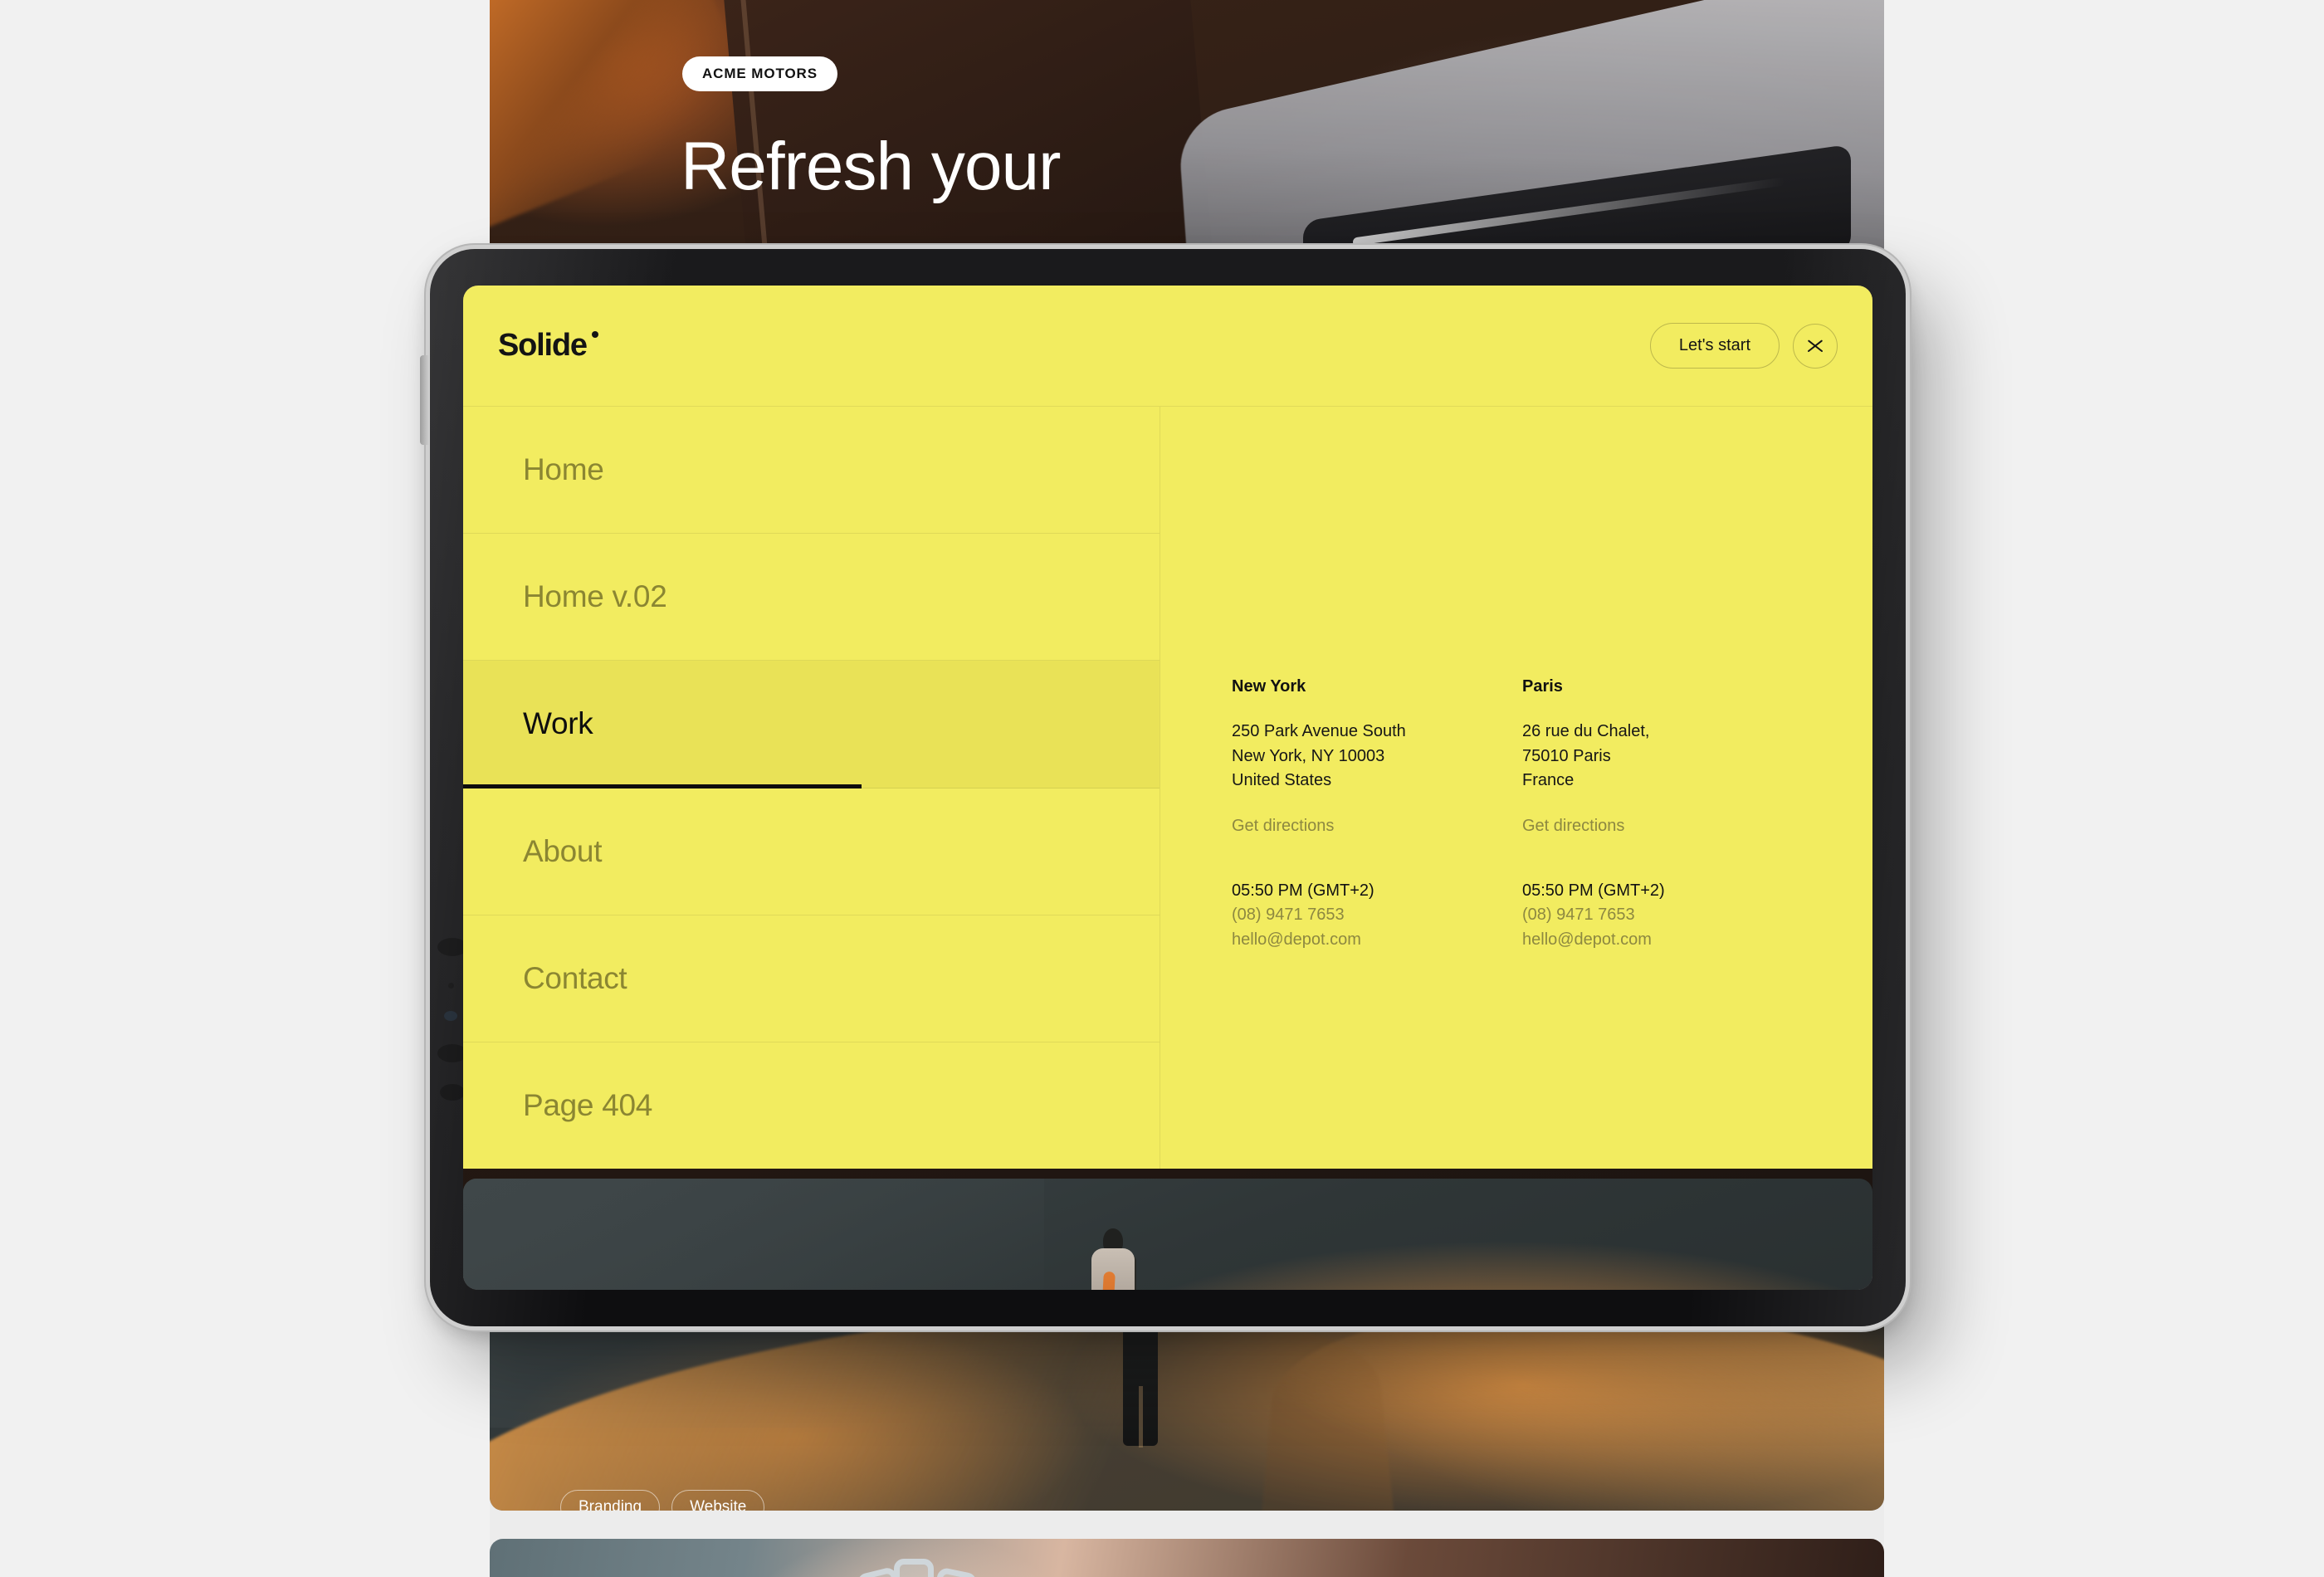 The width and height of the screenshot is (2324, 1577). What do you see at coordinates (1566, 755) in the screenshot?
I see `office-address-line-2: 75010 Paris` at bounding box center [1566, 755].